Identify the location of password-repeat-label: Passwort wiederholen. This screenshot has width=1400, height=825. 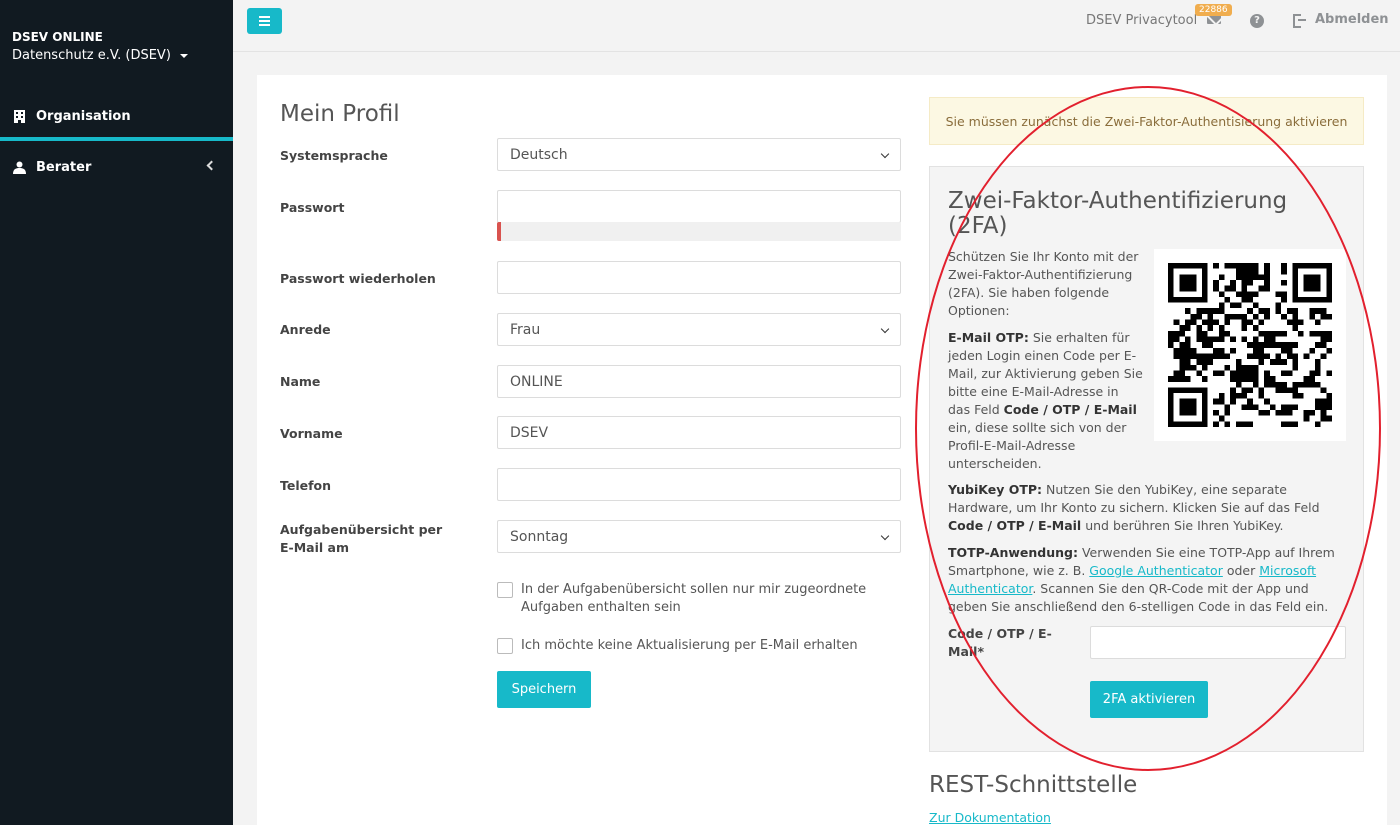
(358, 278).